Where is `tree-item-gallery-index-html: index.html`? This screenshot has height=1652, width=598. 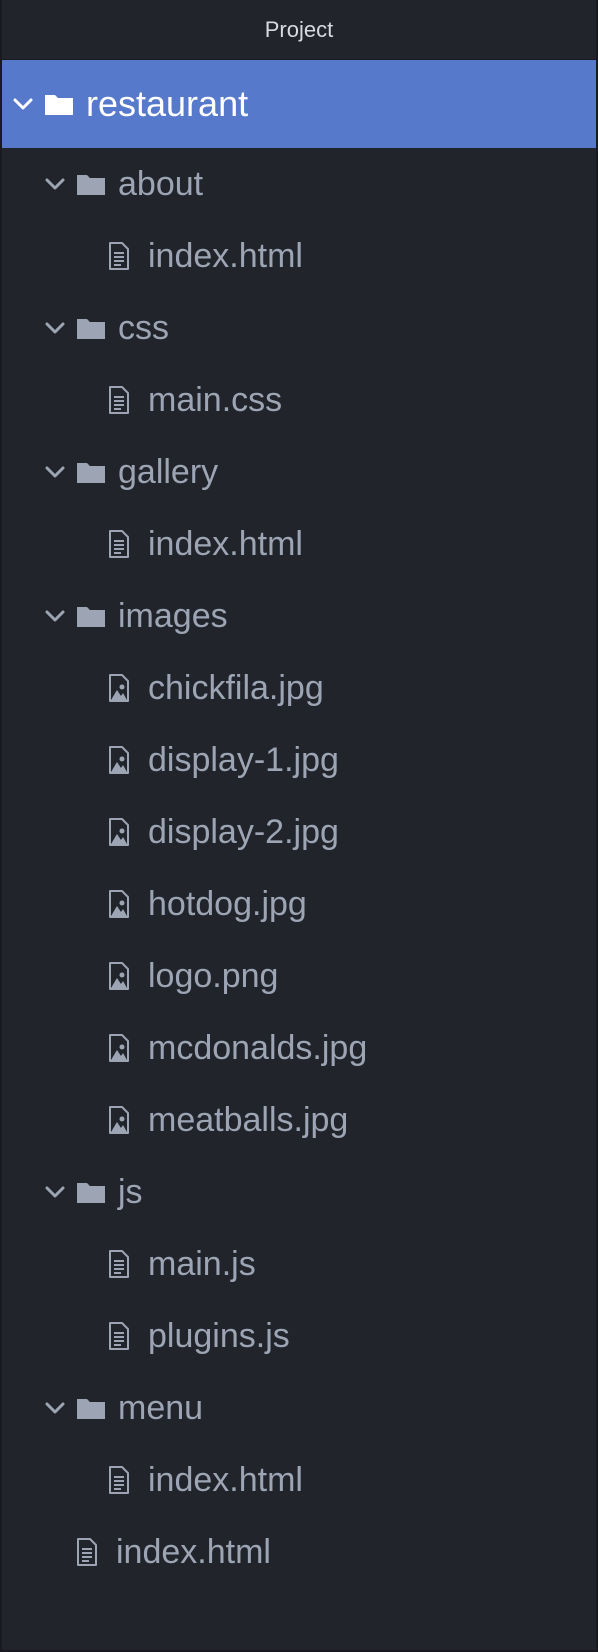
tree-item-gallery-index-html: index.html is located at coordinates (299, 544).